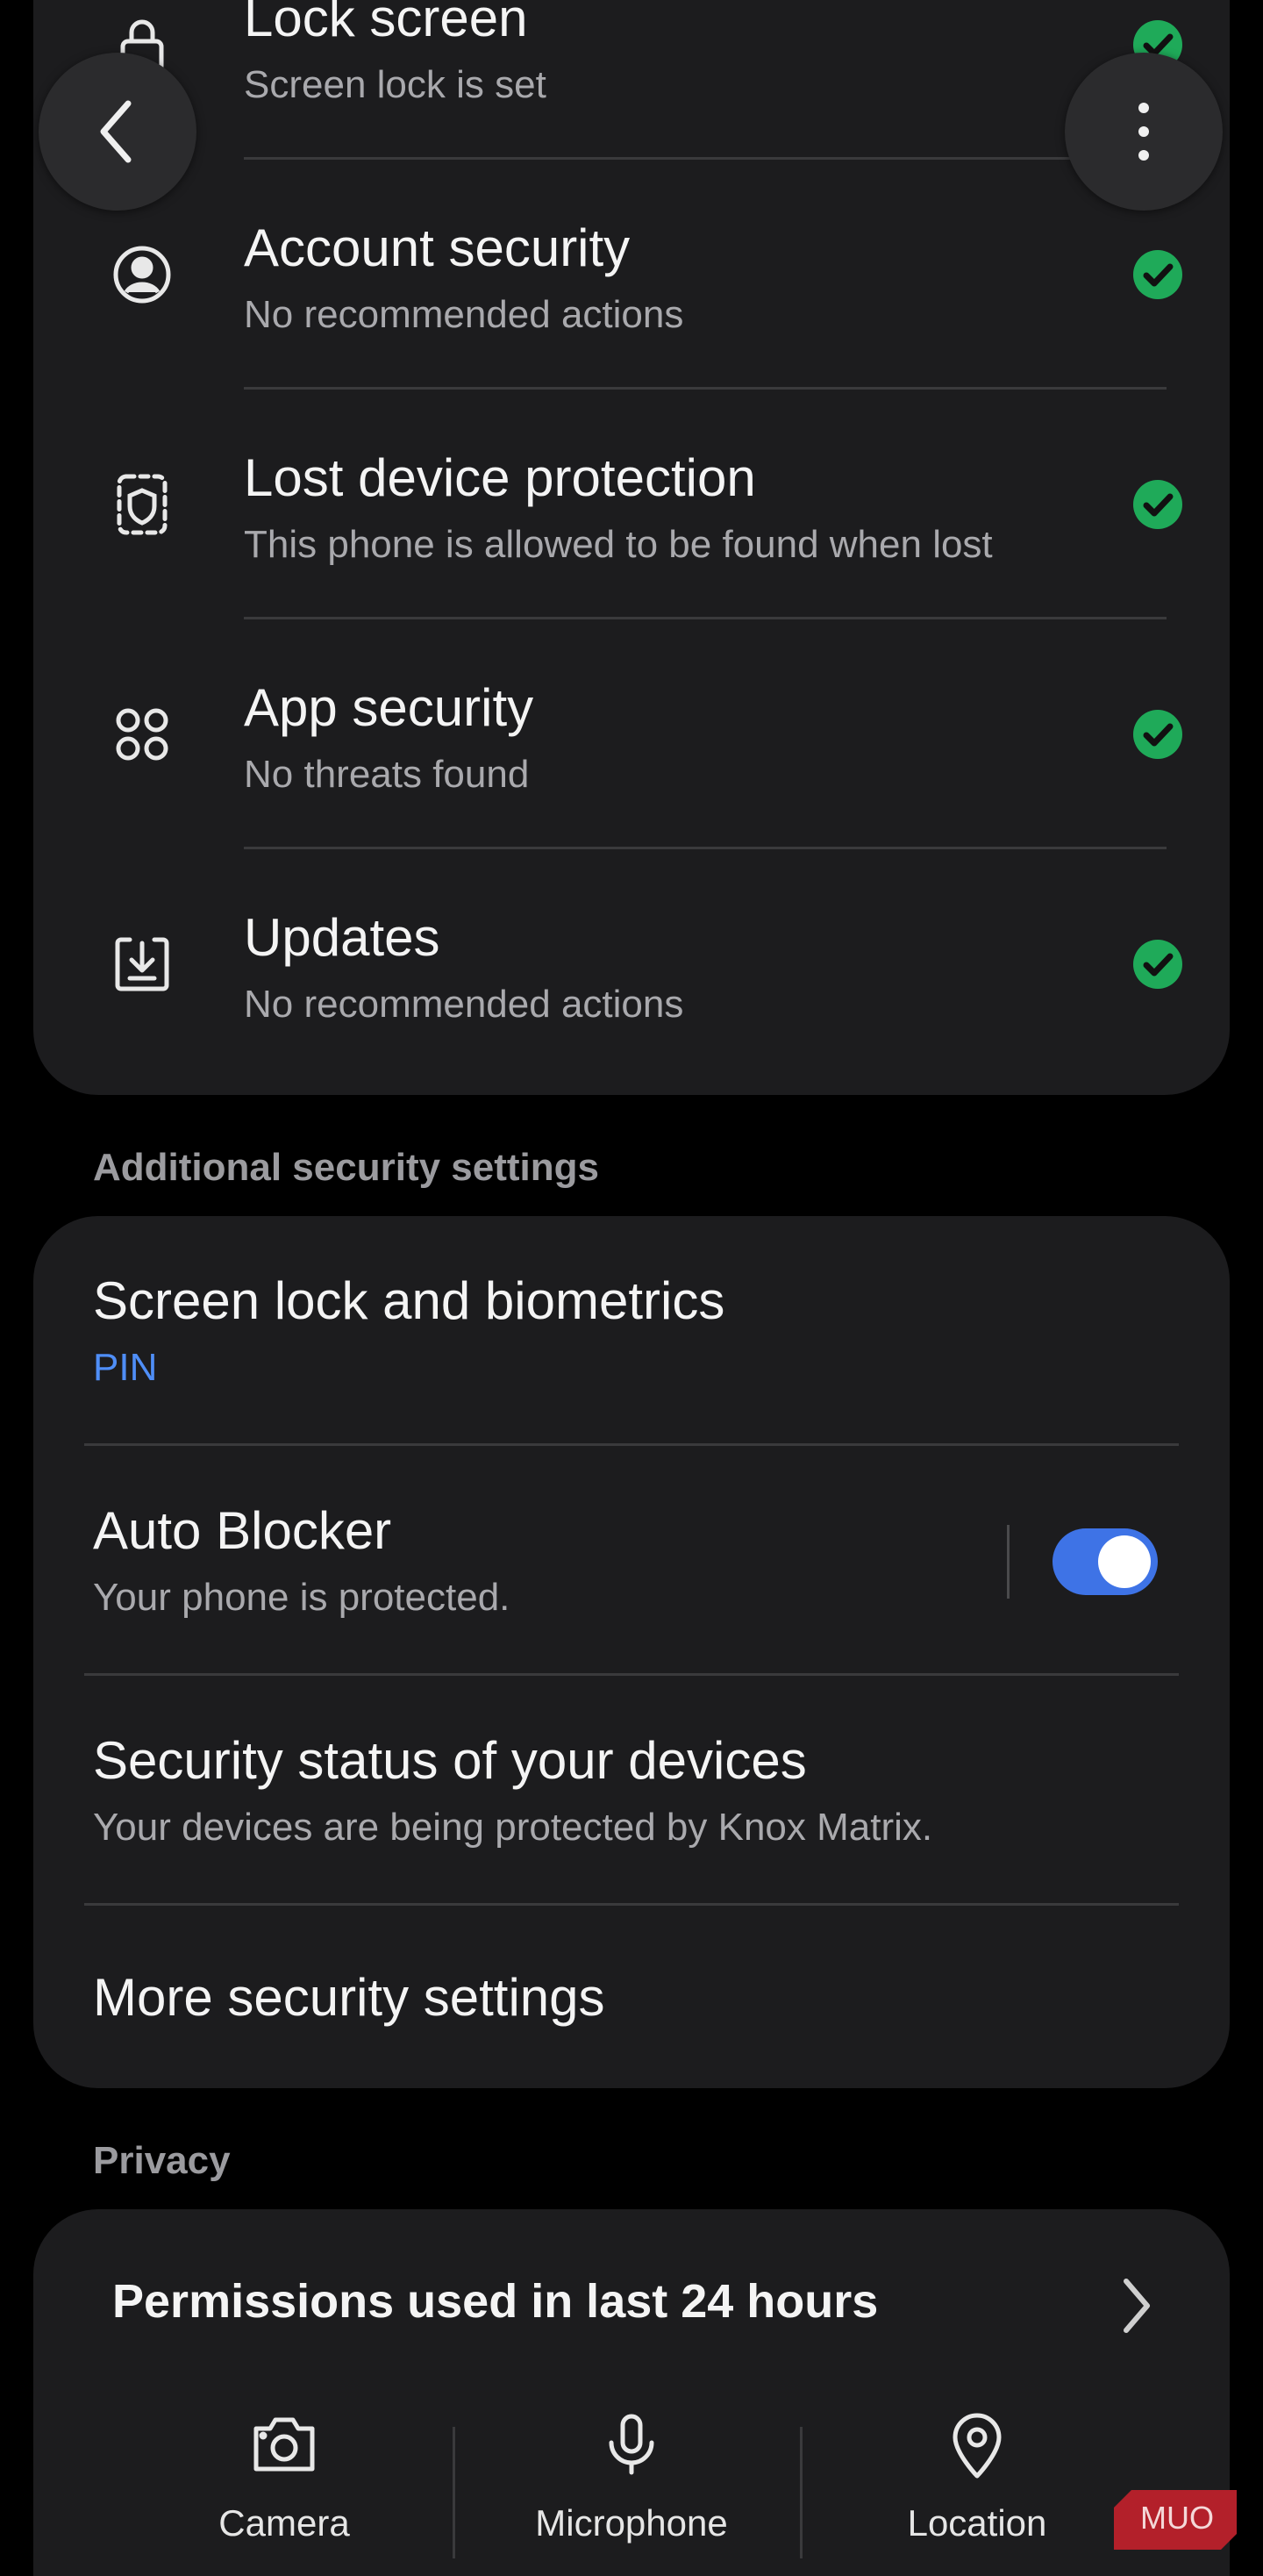  I want to click on permission-label: Microphone, so click(631, 2523).